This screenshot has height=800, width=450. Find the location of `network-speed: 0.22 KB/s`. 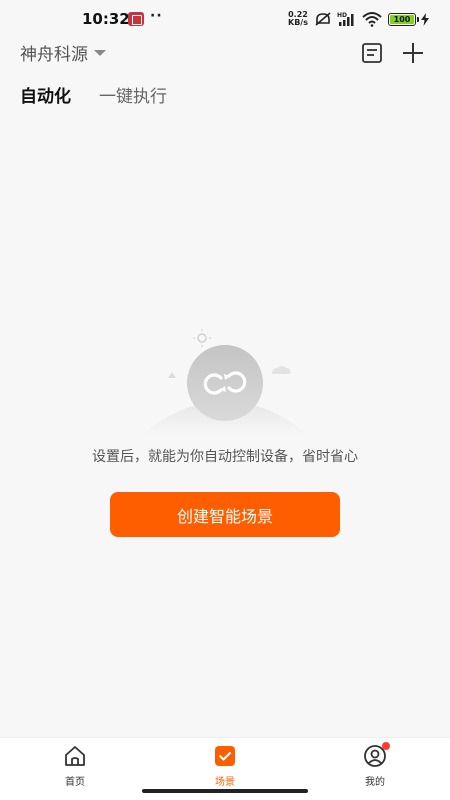

network-speed: 0.22 KB/s is located at coordinates (298, 19).